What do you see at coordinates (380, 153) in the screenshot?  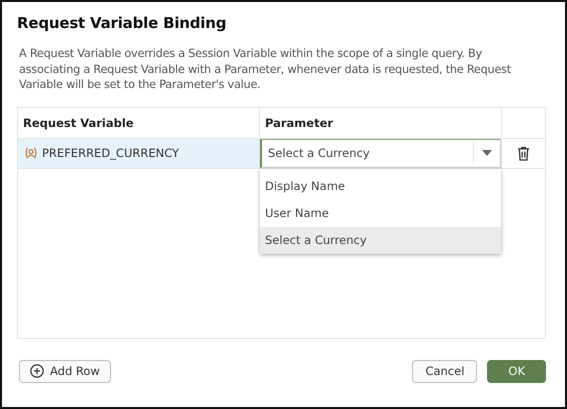 I see `parameter-dropdown: Select a Currency` at bounding box center [380, 153].